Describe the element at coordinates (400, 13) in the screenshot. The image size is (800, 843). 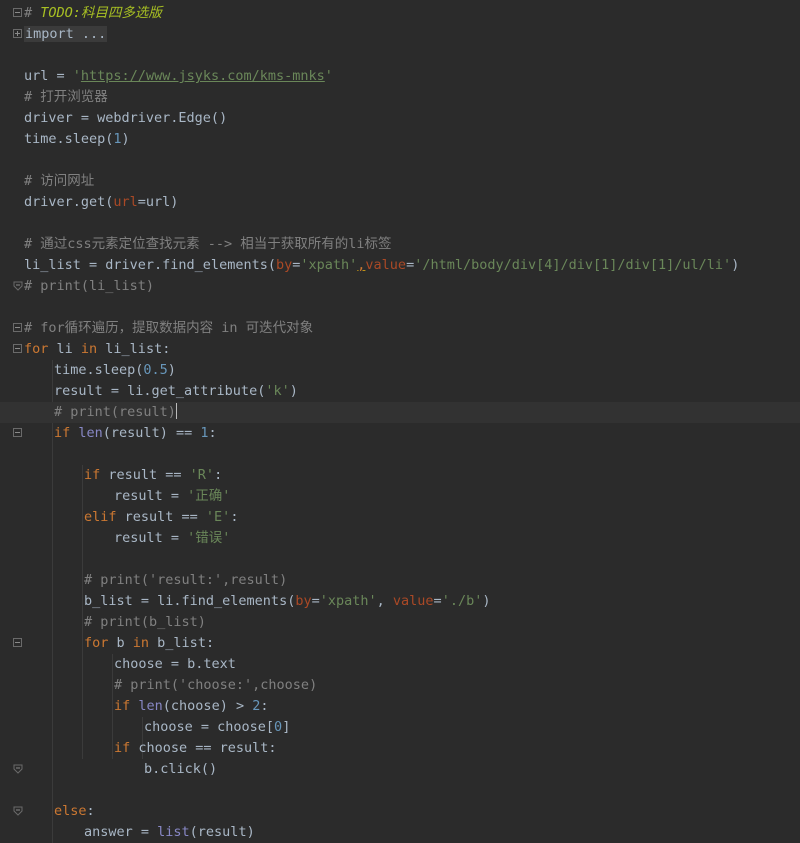
I see `code-line: # TODO:科目四多选版` at that location.